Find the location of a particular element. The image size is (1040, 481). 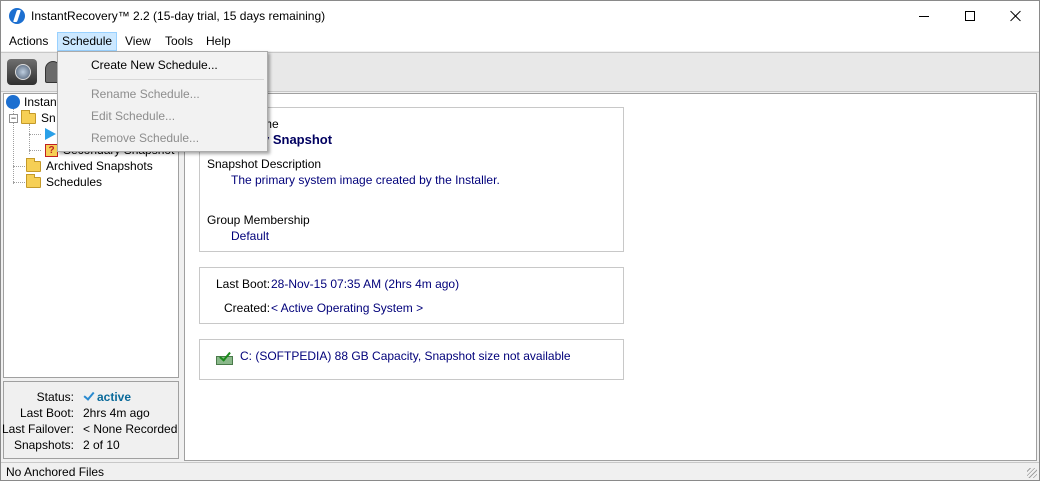

close-icon is located at coordinates (1016, 16).